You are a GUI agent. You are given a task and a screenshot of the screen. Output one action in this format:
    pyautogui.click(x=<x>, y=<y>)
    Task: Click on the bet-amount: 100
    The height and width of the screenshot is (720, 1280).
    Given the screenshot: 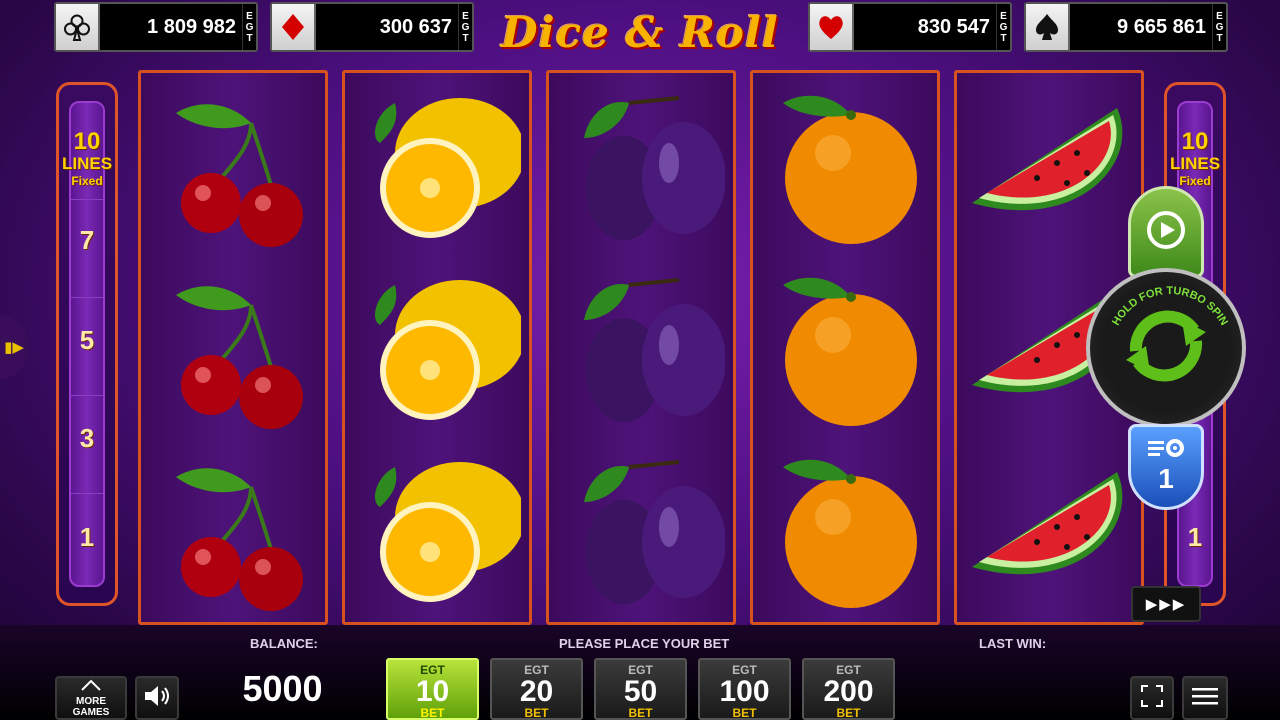 What is the action you would take?
    pyautogui.click(x=744, y=691)
    